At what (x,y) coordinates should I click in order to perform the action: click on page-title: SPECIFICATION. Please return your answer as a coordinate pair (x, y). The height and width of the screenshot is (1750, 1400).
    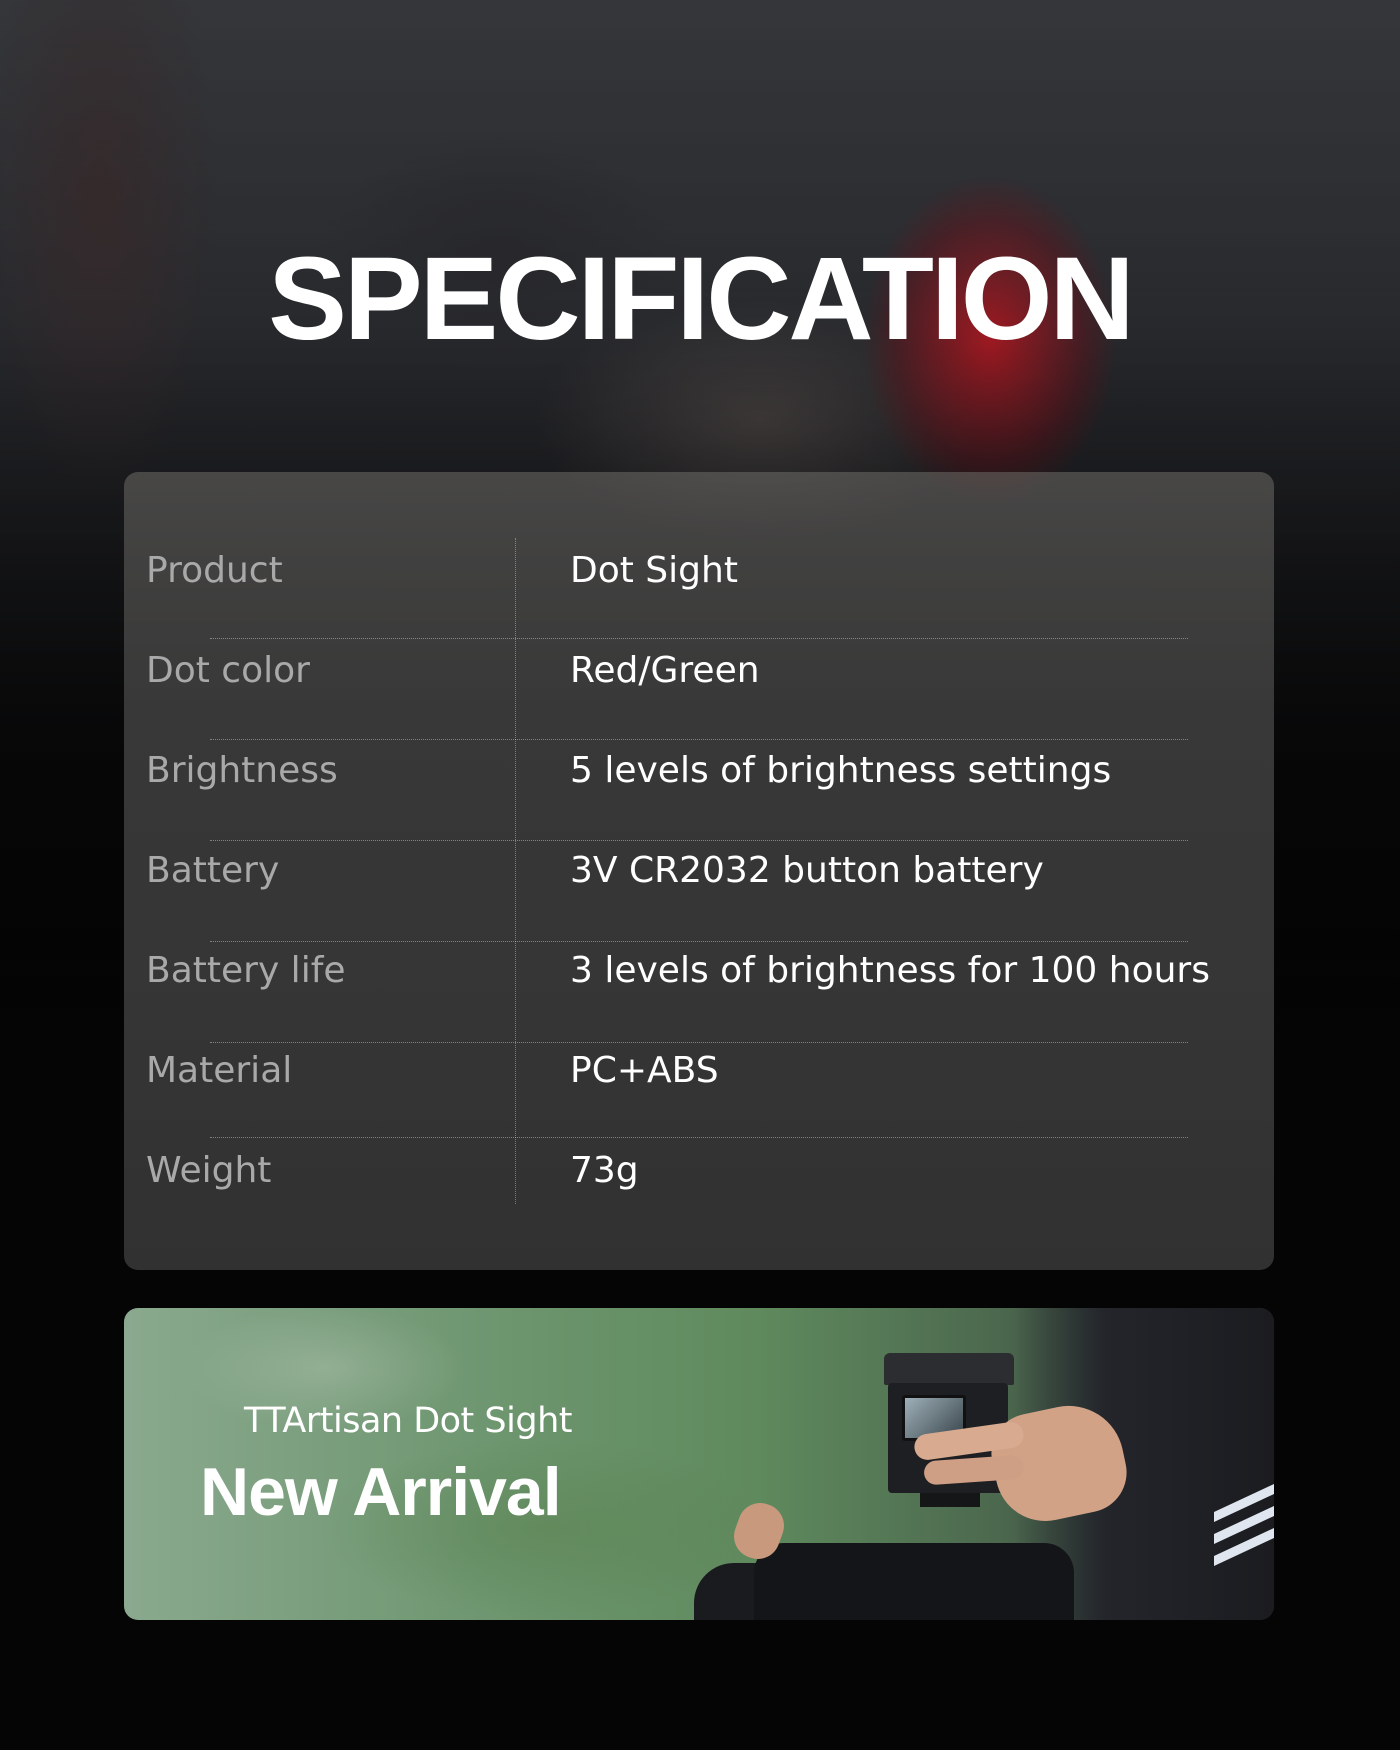
    Looking at the image, I should click on (701, 299).